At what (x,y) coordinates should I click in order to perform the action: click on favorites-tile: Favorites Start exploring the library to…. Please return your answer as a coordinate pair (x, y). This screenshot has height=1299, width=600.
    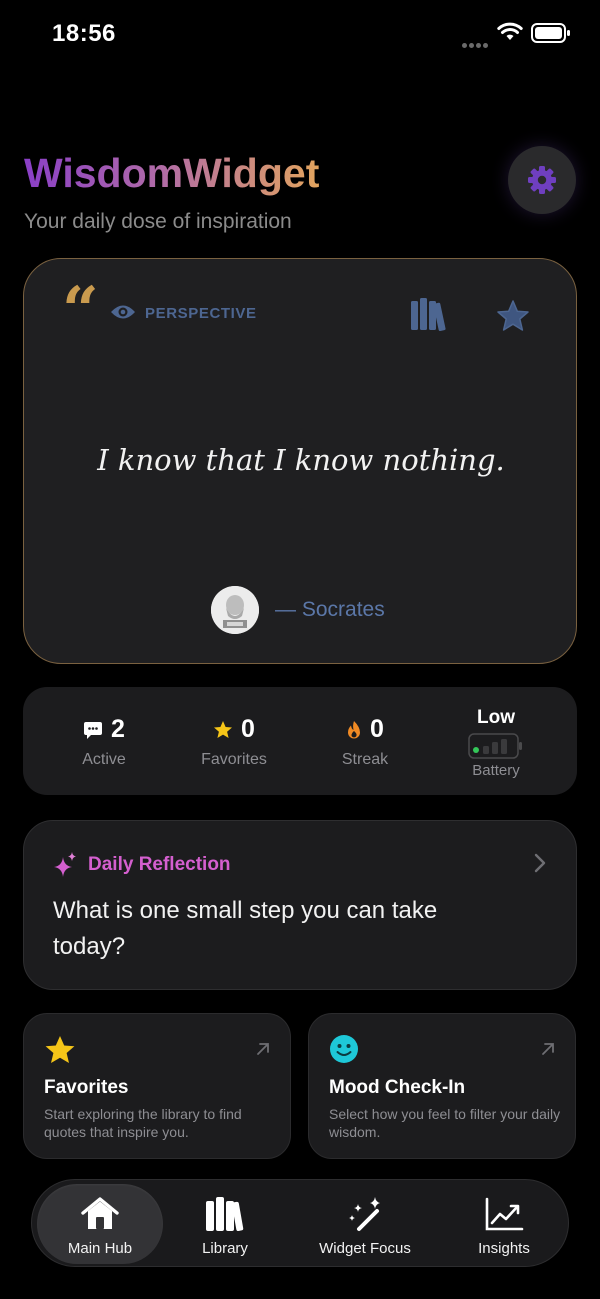
    Looking at the image, I should click on (157, 1086).